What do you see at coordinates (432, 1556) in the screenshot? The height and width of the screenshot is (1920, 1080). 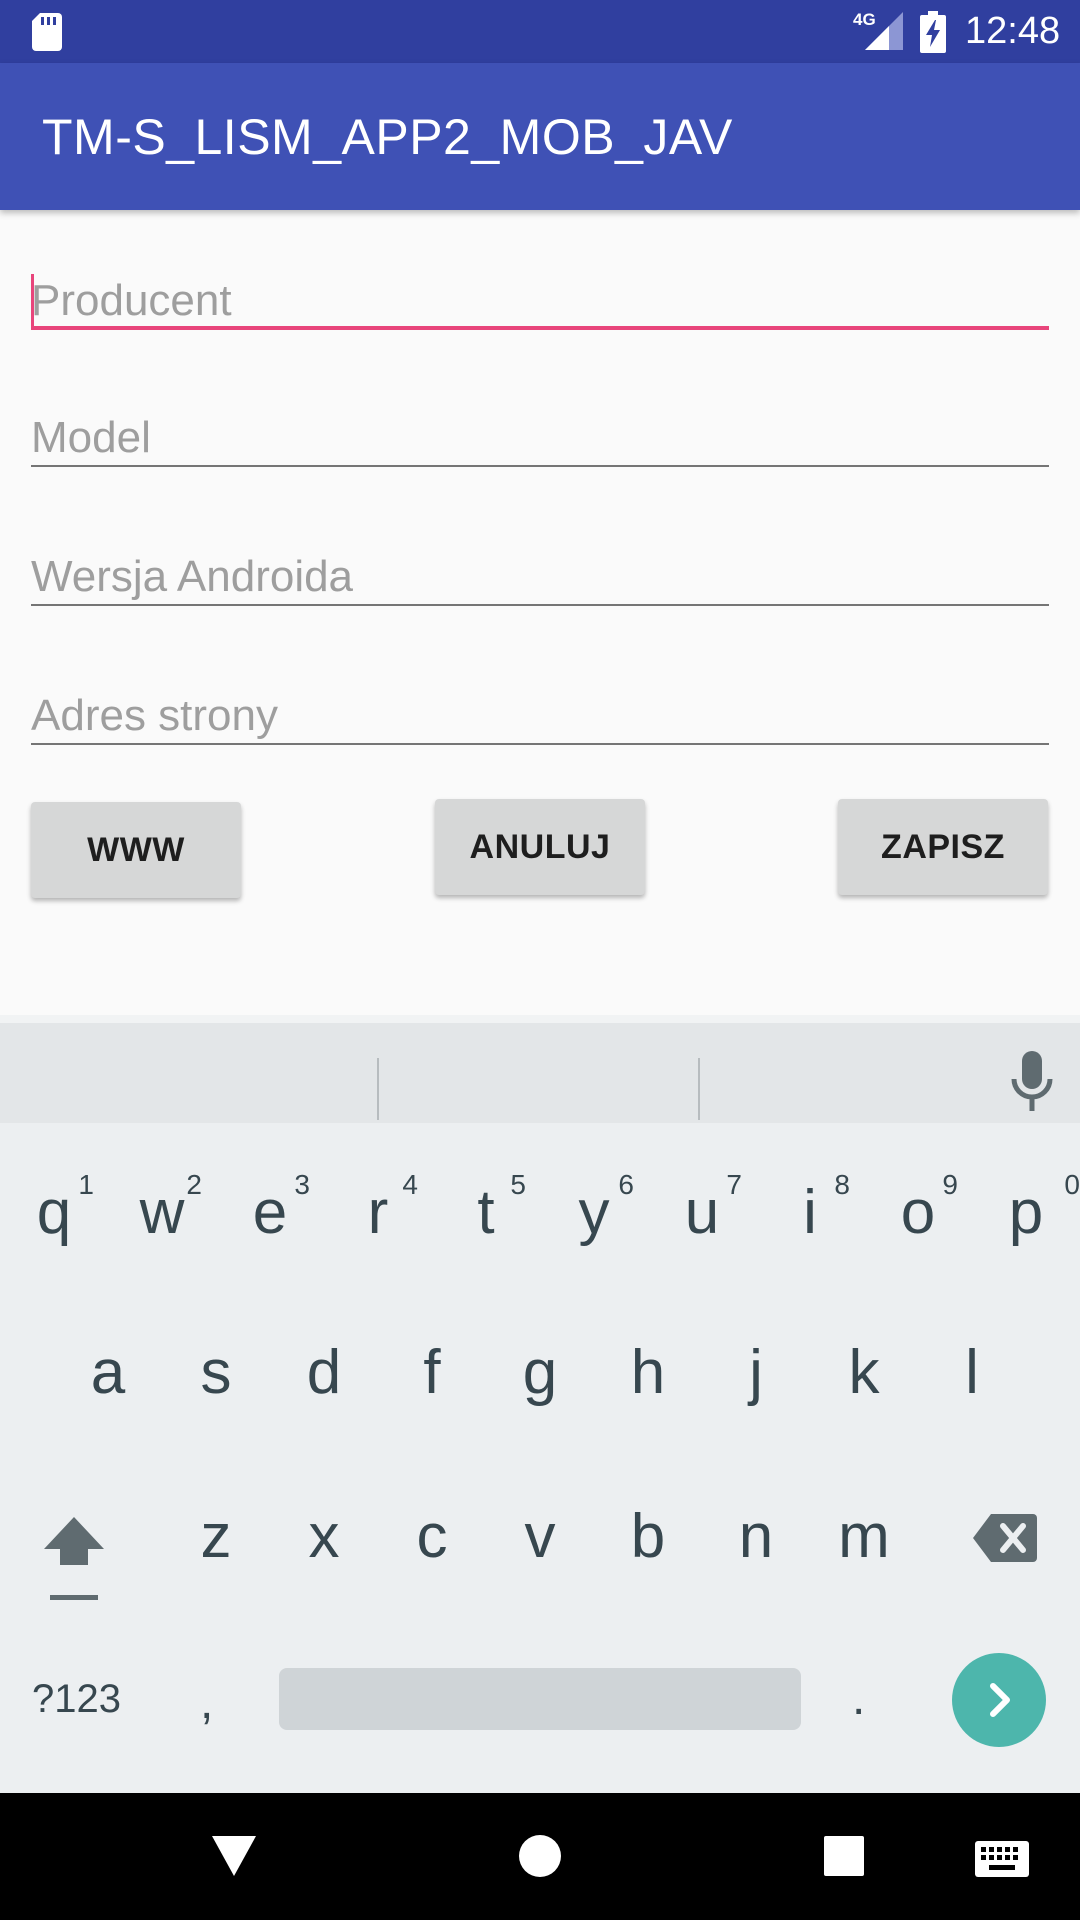 I see `key-c: c` at bounding box center [432, 1556].